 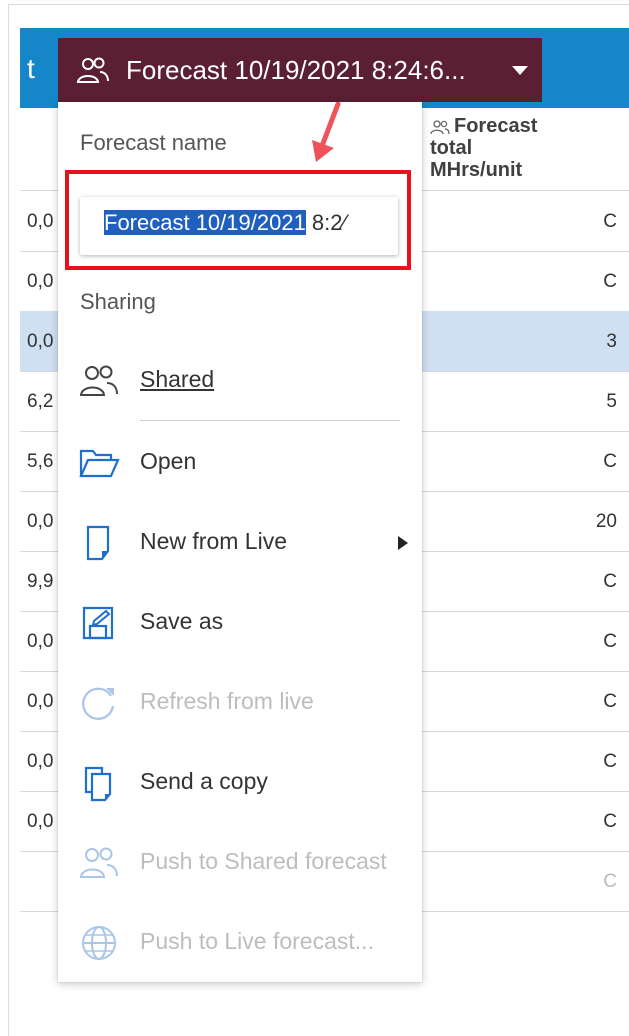 I want to click on forecast-name-label: Forecast name, so click(x=153, y=142).